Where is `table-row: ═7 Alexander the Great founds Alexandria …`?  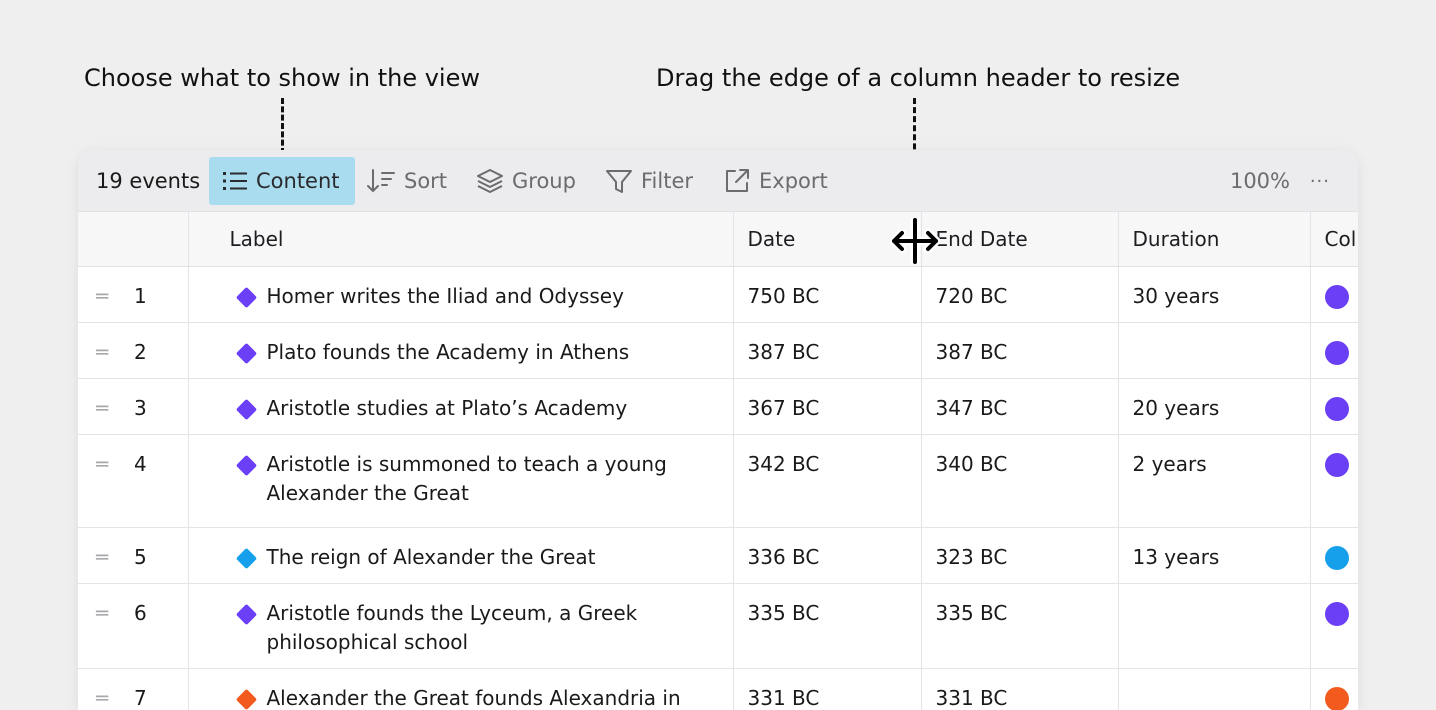
table-row: ═7 Alexander the Great founds Alexandria … is located at coordinates (718, 689).